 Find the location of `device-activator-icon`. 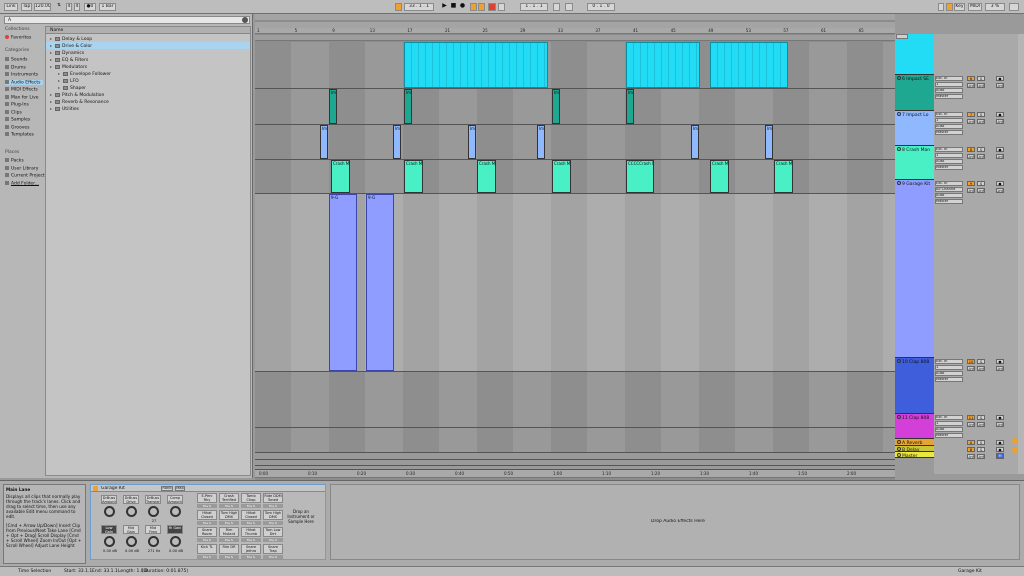

device-activator-icon is located at coordinates (95, 488).